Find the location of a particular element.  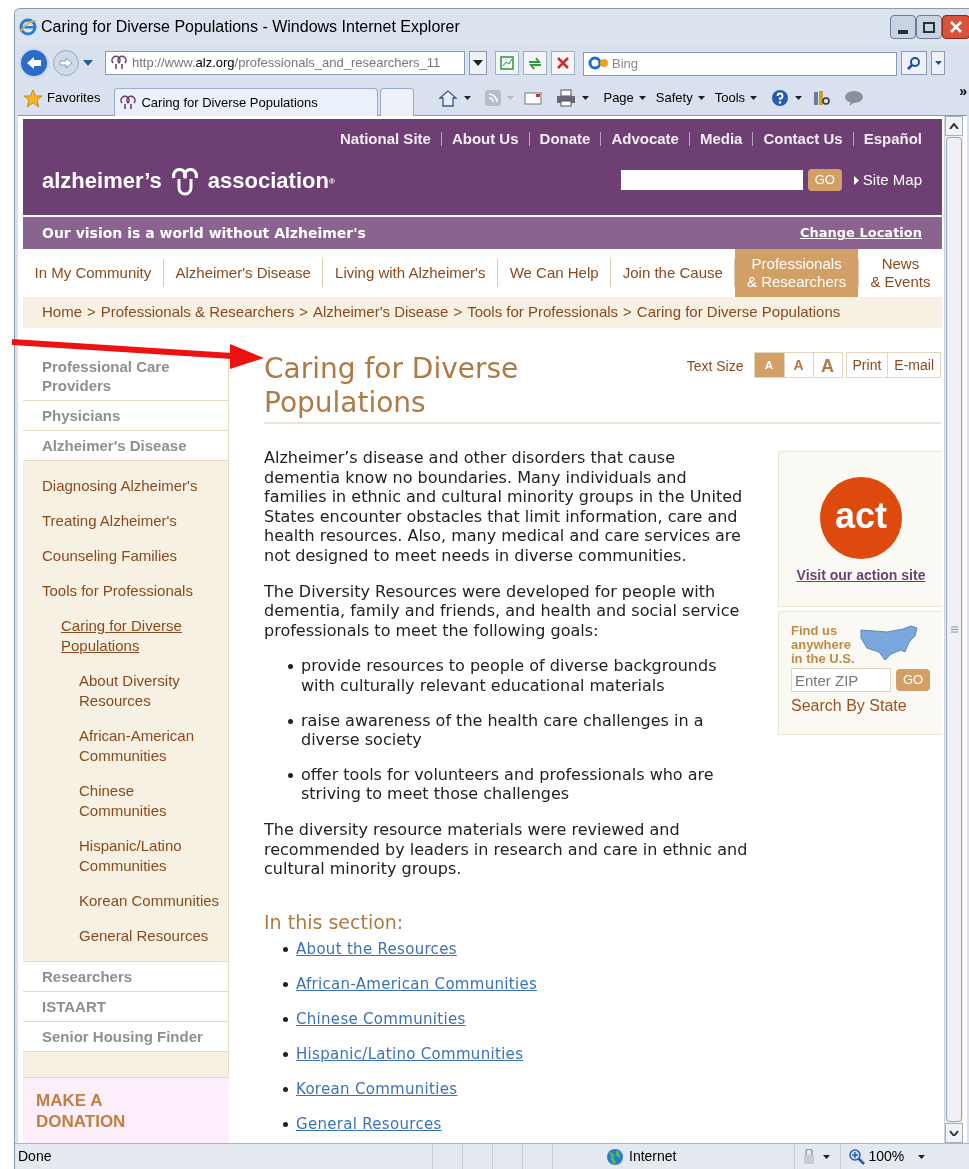

section-heading: In this section: is located at coordinates (334, 922).